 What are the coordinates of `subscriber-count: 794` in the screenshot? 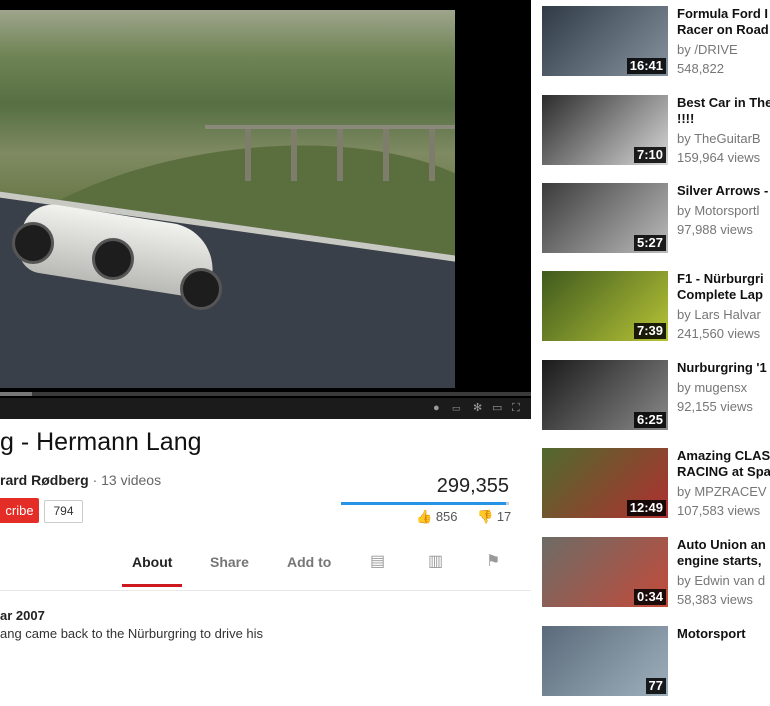 It's located at (63, 511).